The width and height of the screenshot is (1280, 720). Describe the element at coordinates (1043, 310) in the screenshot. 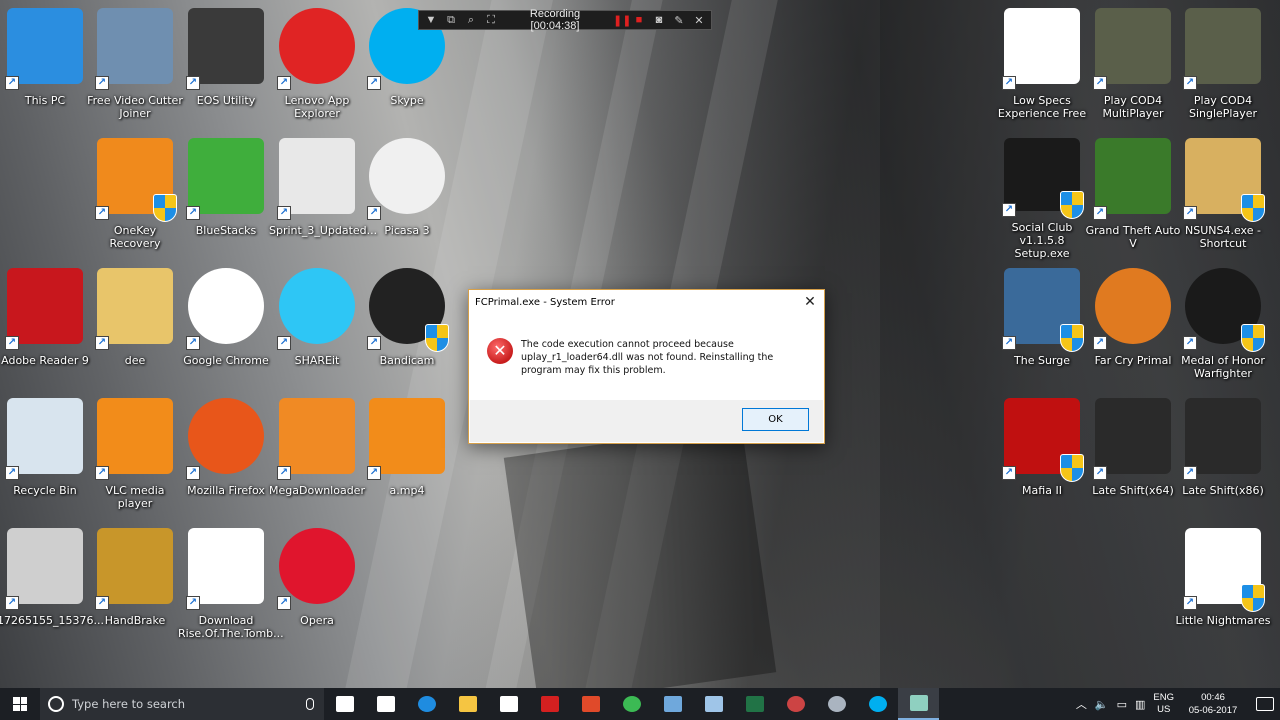

I see `surge-icon: ↗` at that location.